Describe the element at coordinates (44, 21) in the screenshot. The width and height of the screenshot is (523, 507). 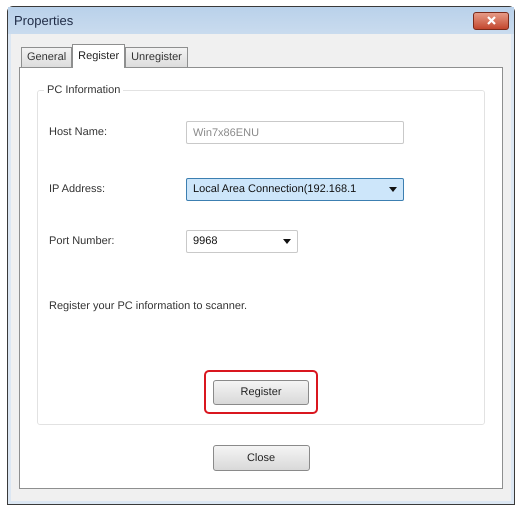
I see `window-title: Properties` at that location.